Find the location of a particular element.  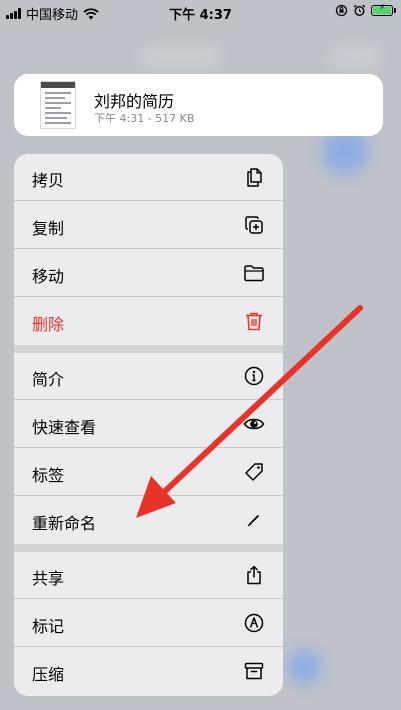

orientation-lock-icon is located at coordinates (341, 10).